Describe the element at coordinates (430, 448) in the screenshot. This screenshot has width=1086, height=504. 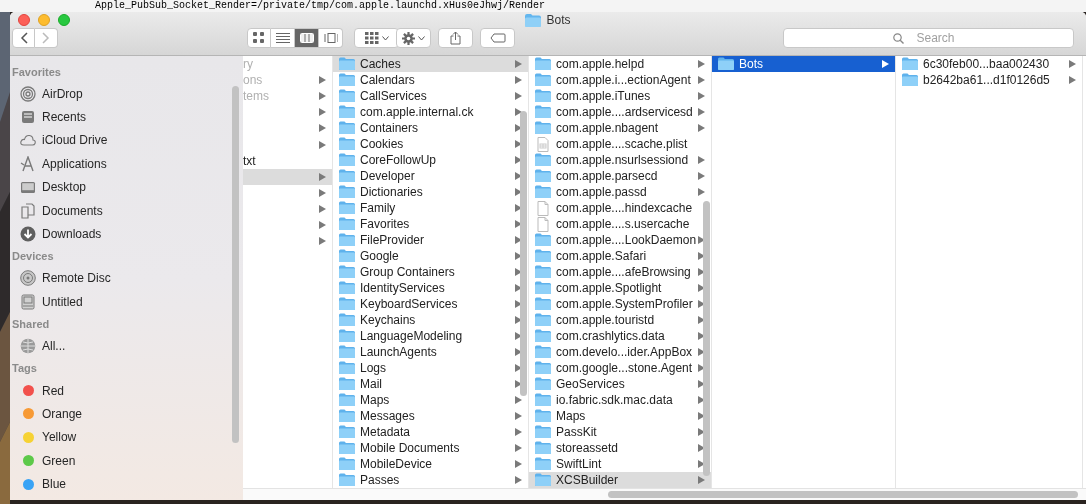
I see `file-row: Mobile Documents` at that location.